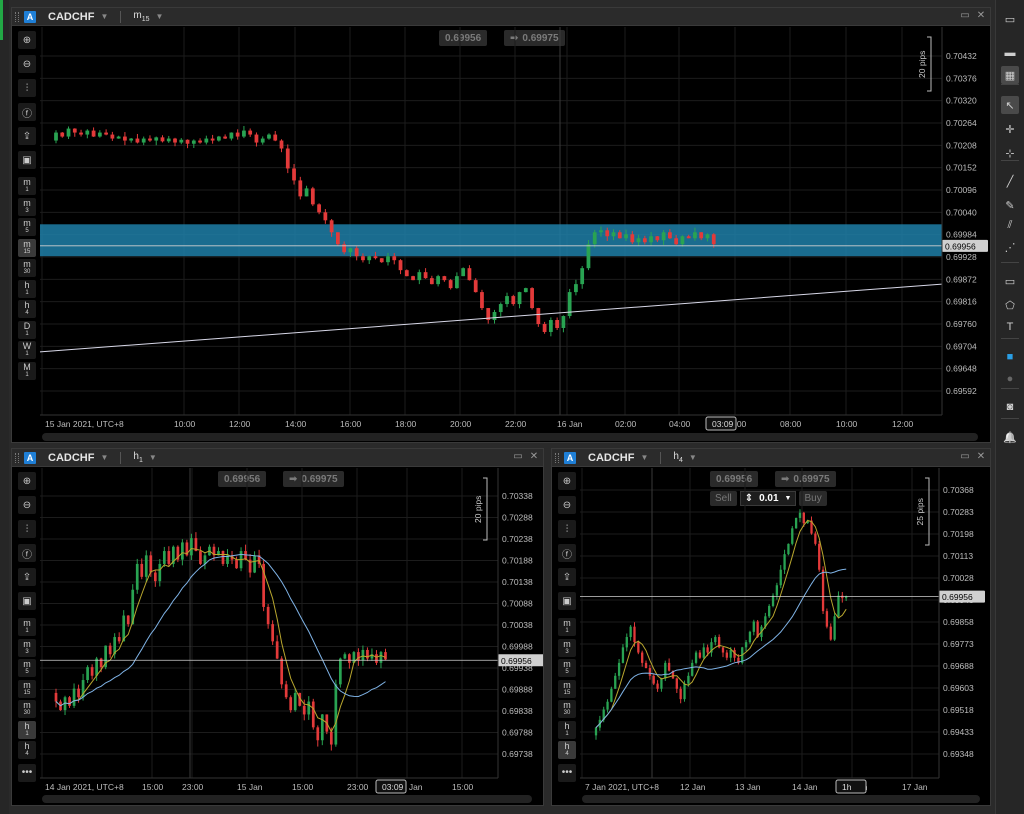 Image resolution: width=1024 pixels, height=814 pixels. I want to click on pips-label: 25 pips, so click(920, 511).